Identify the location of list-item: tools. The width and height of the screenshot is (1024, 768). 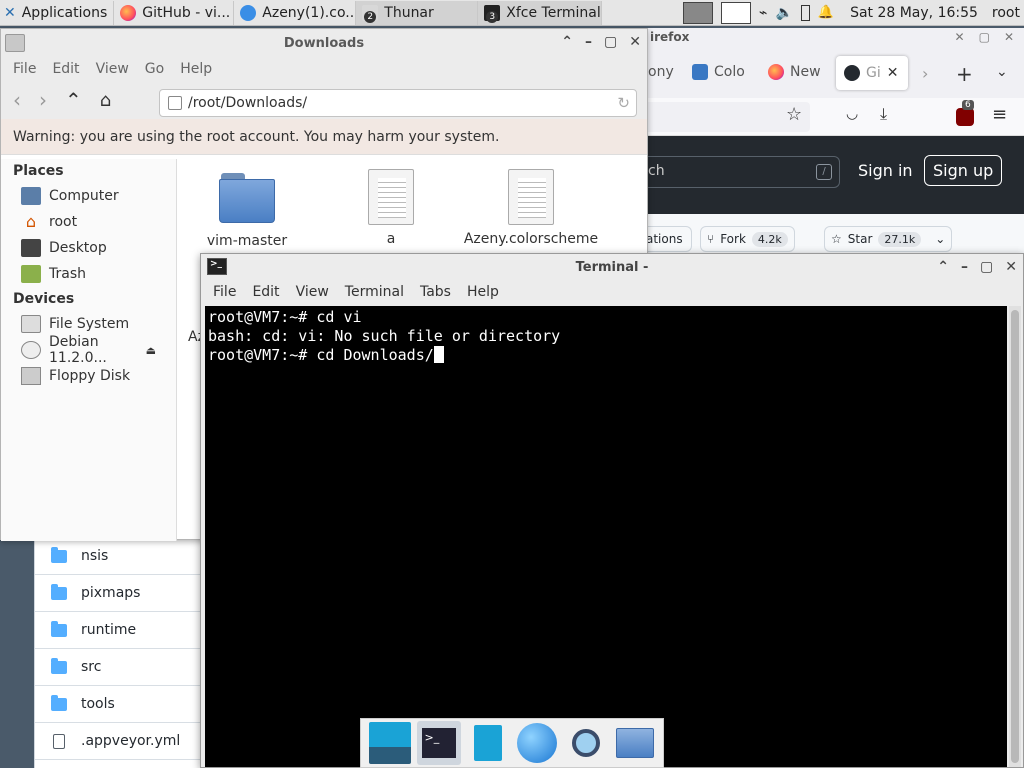
(119, 704).